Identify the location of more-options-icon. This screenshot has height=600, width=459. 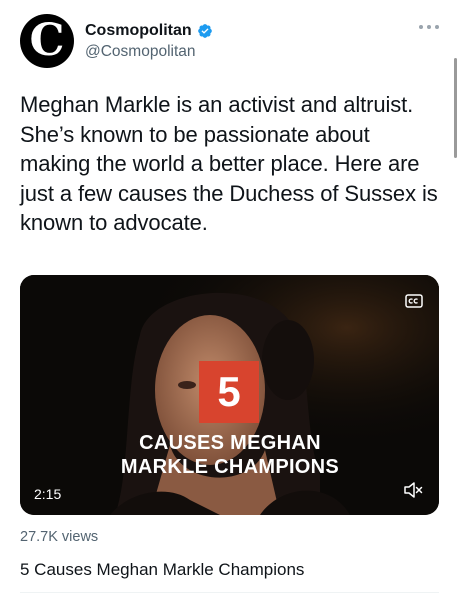
(429, 27).